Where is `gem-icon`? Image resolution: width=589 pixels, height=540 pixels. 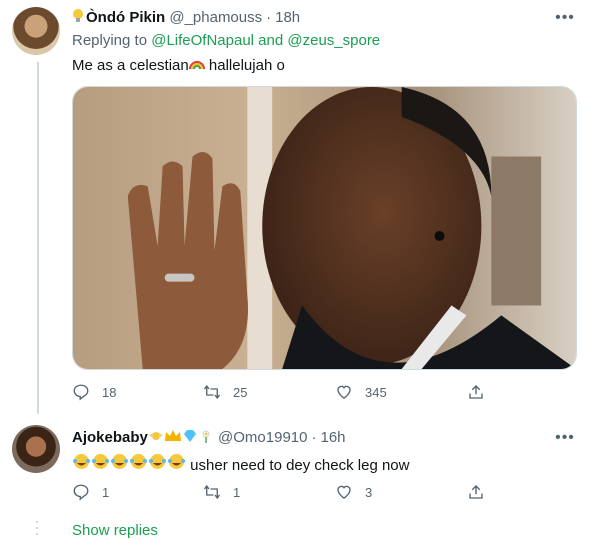
gem-icon is located at coordinates (190, 437).